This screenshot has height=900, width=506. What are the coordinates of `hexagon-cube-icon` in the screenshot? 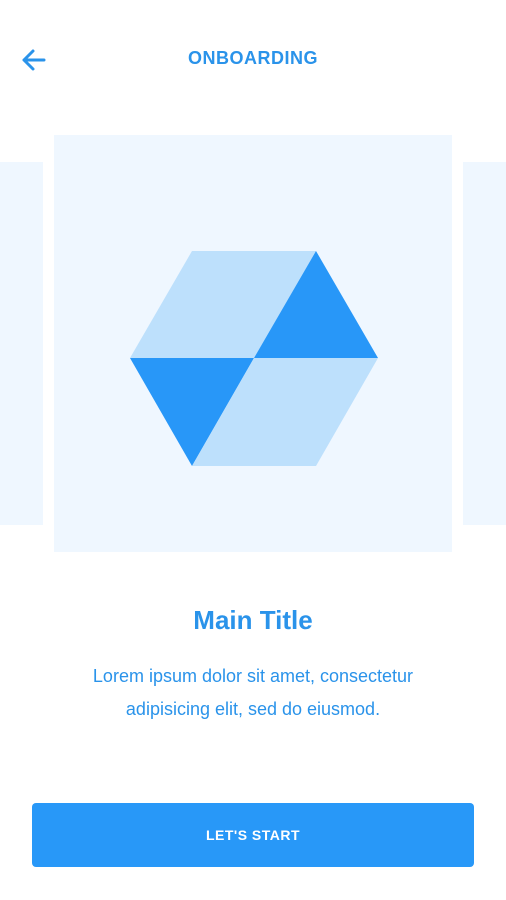 It's located at (254, 358).